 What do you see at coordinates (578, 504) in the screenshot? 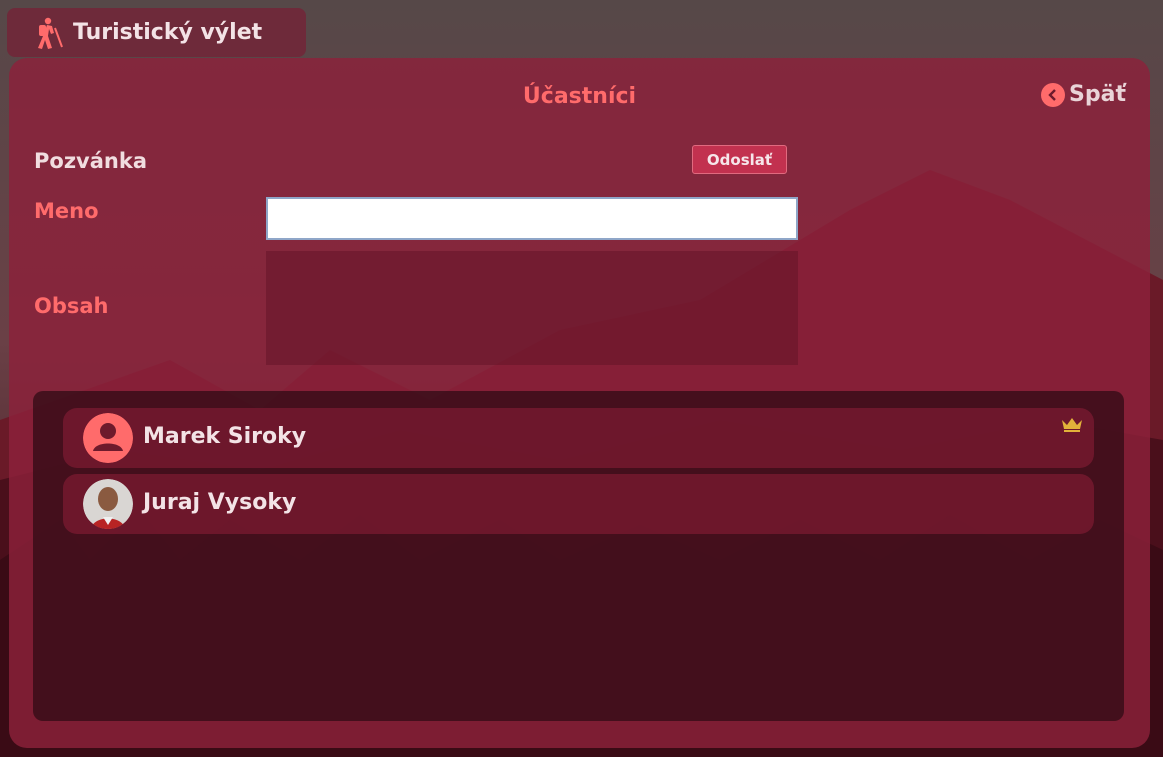
I see `participant-row: Juraj Vysoky` at bounding box center [578, 504].